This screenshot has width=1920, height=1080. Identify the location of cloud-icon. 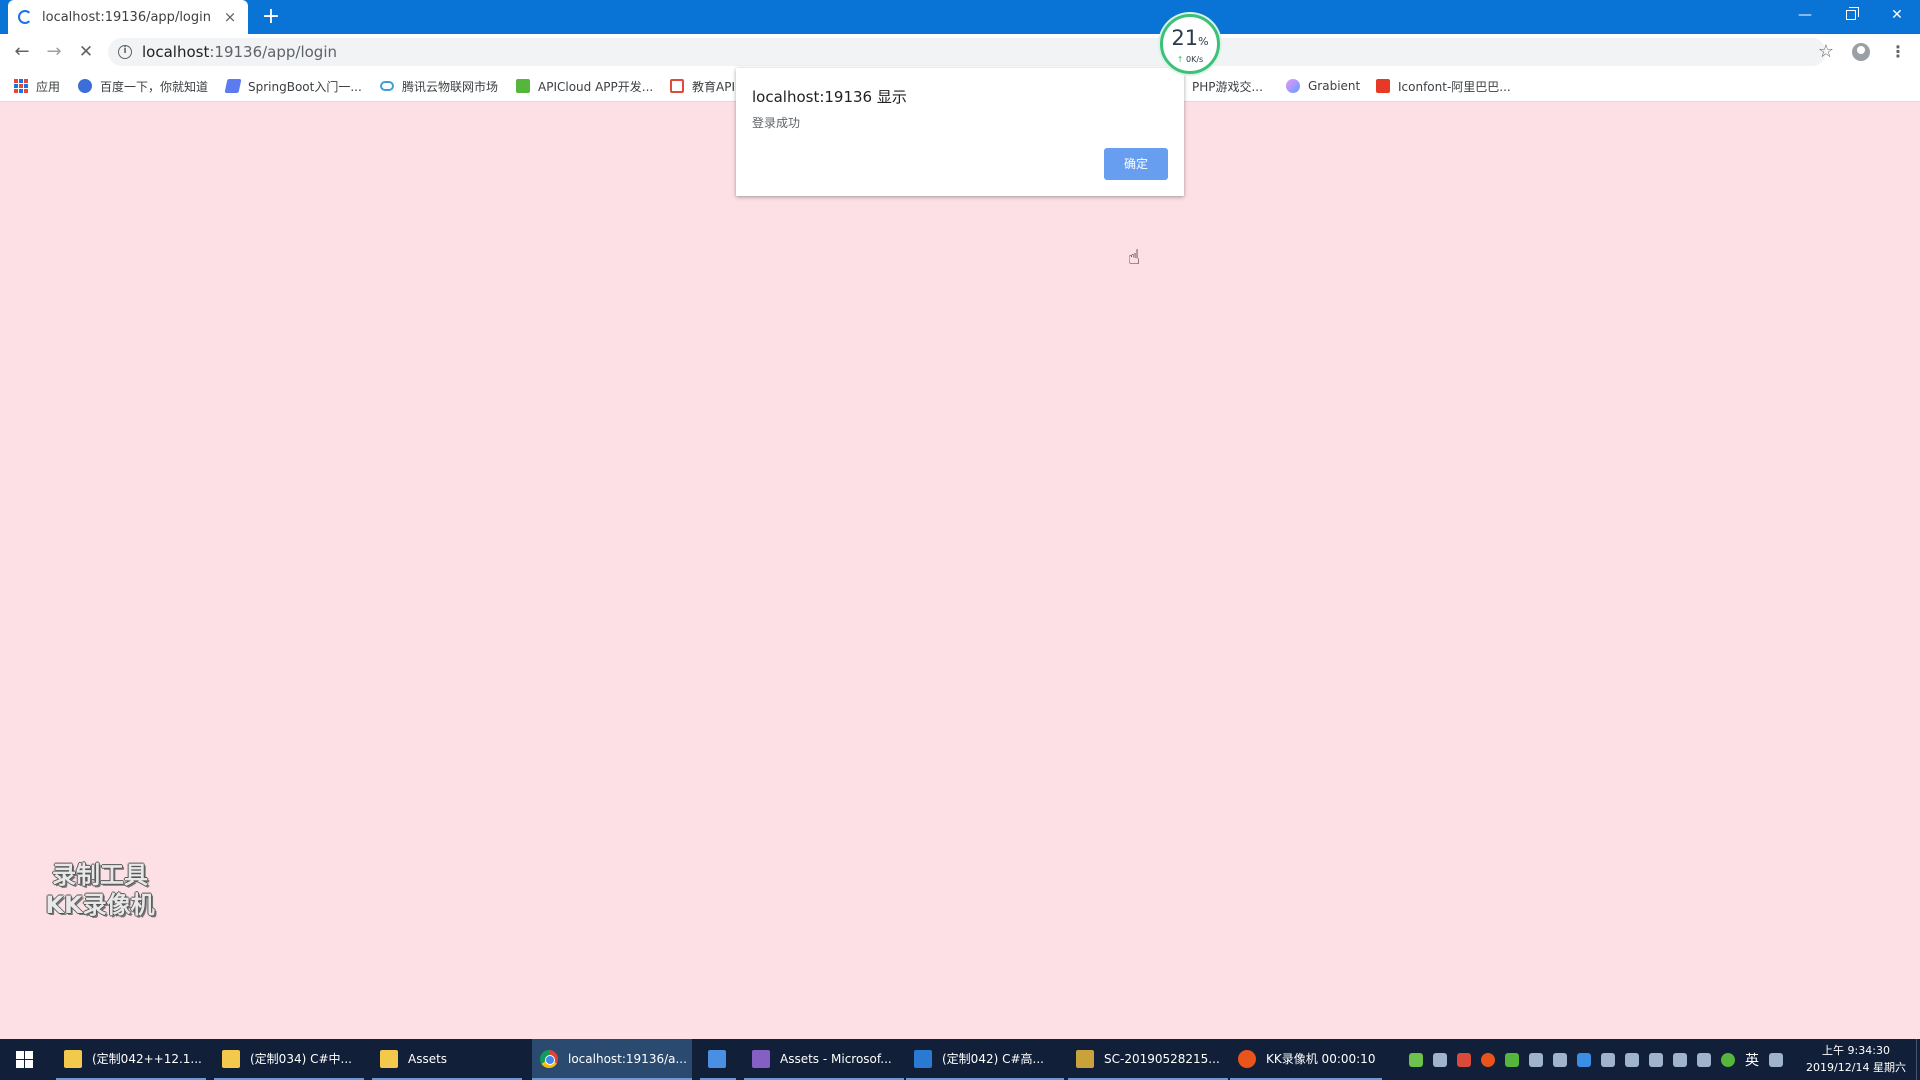
(1560, 1059).